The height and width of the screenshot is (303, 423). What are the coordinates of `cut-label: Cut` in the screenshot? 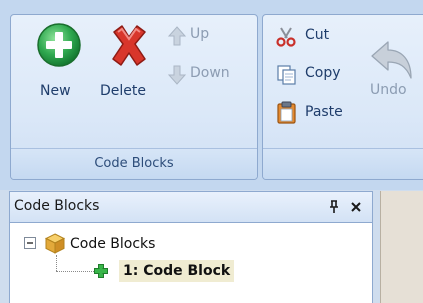 It's located at (317, 35).